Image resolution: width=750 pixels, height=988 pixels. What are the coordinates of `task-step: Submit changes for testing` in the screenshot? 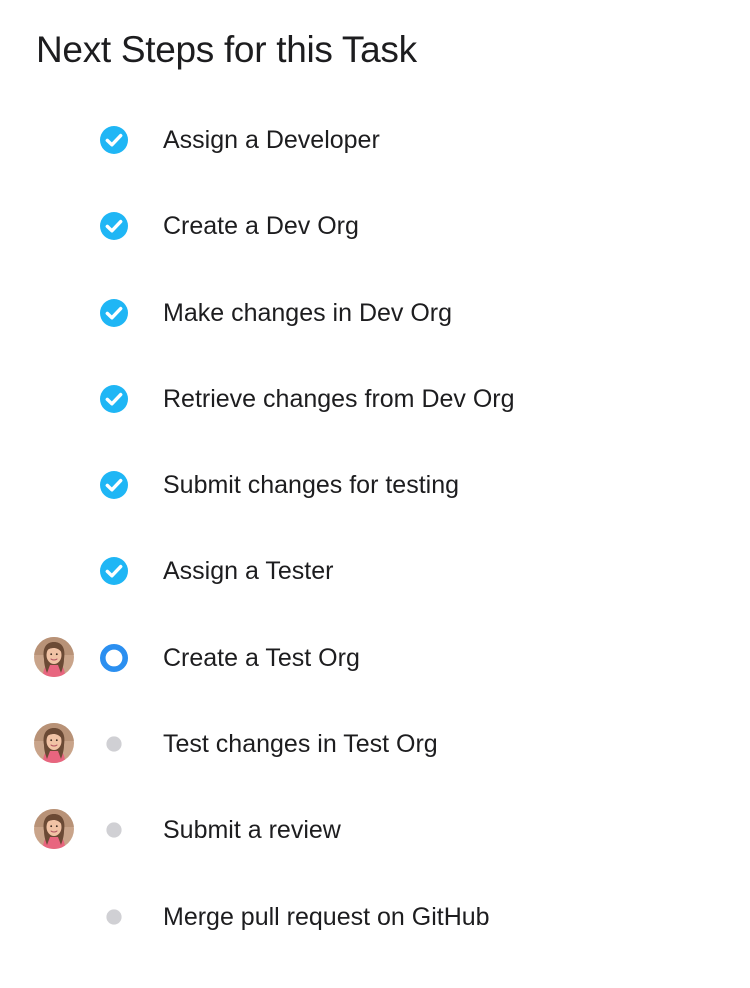 It's located at (375, 486).